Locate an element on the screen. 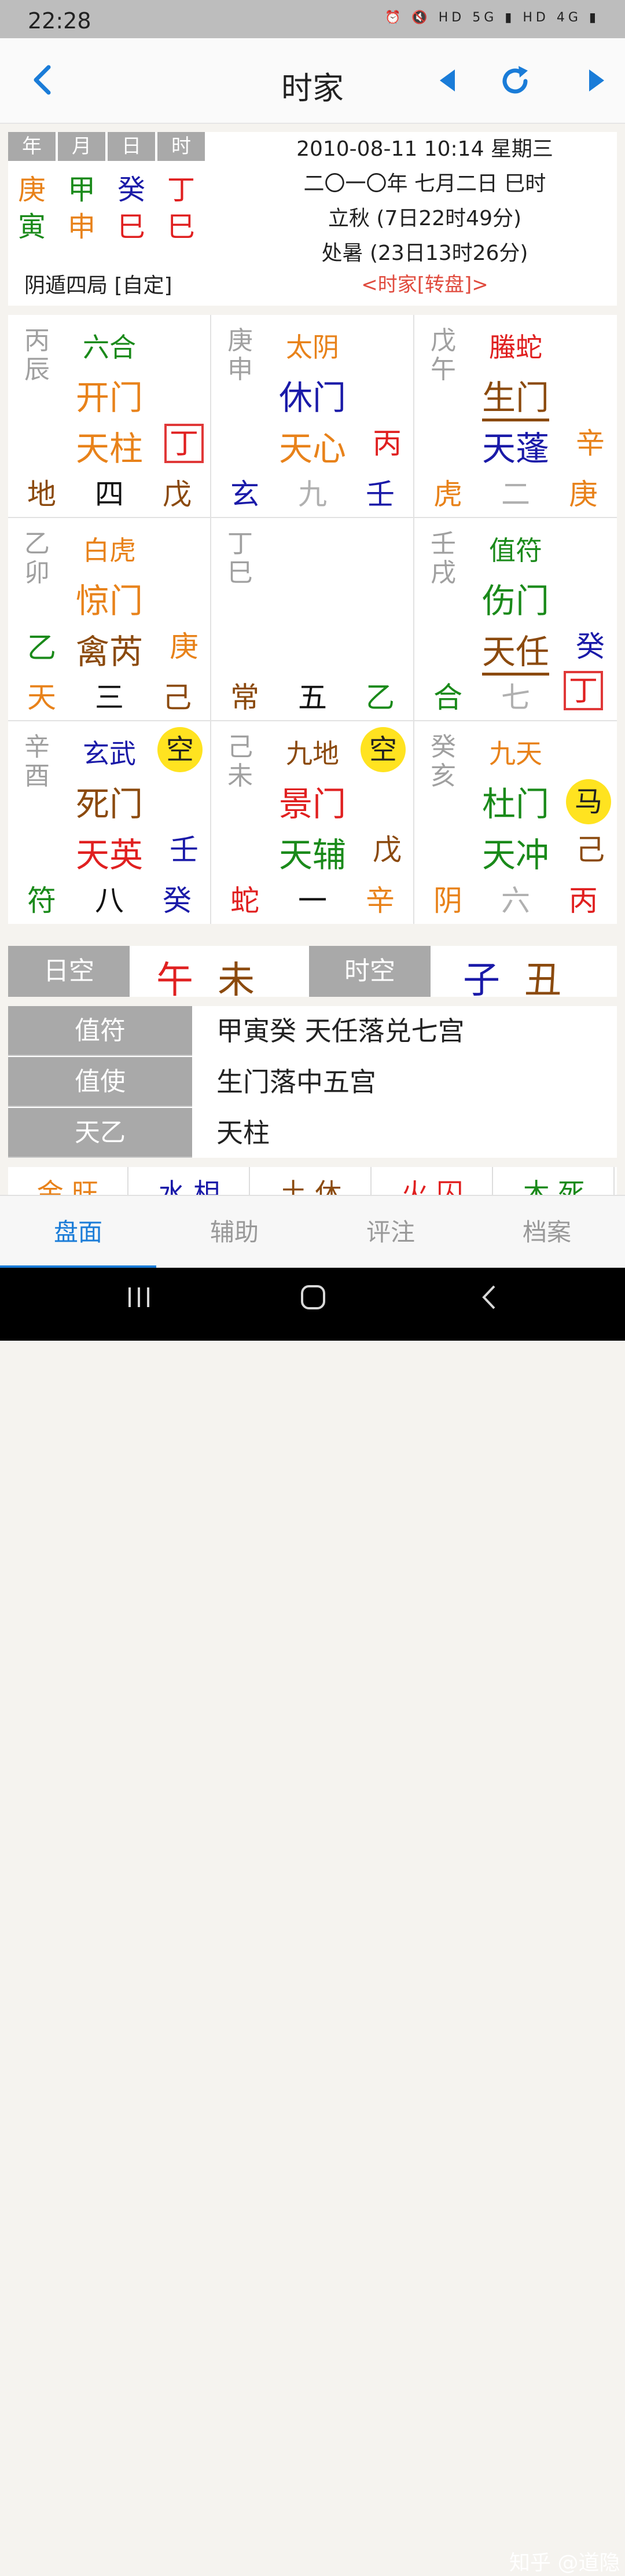  hour-empty-branch: 子 is located at coordinates (482, 980).